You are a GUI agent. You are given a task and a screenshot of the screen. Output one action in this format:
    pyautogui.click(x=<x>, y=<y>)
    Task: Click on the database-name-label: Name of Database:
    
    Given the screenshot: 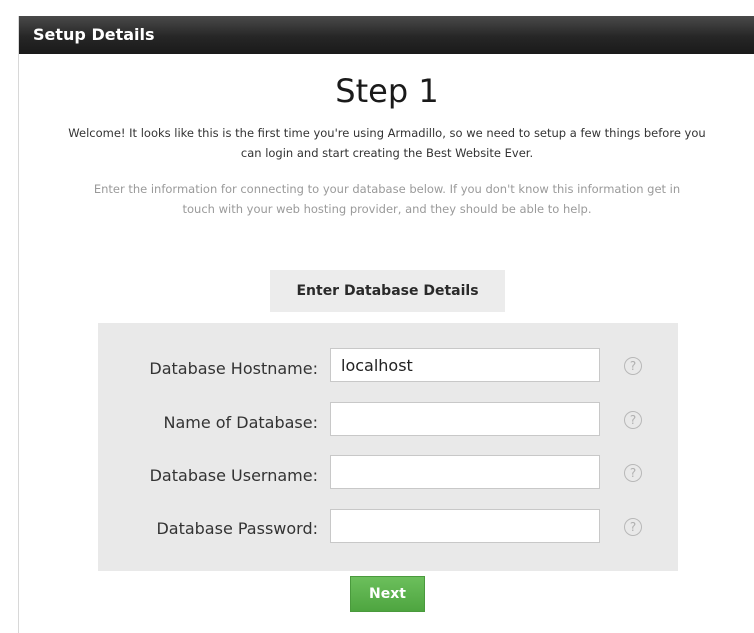 What is the action you would take?
    pyautogui.click(x=240, y=422)
    